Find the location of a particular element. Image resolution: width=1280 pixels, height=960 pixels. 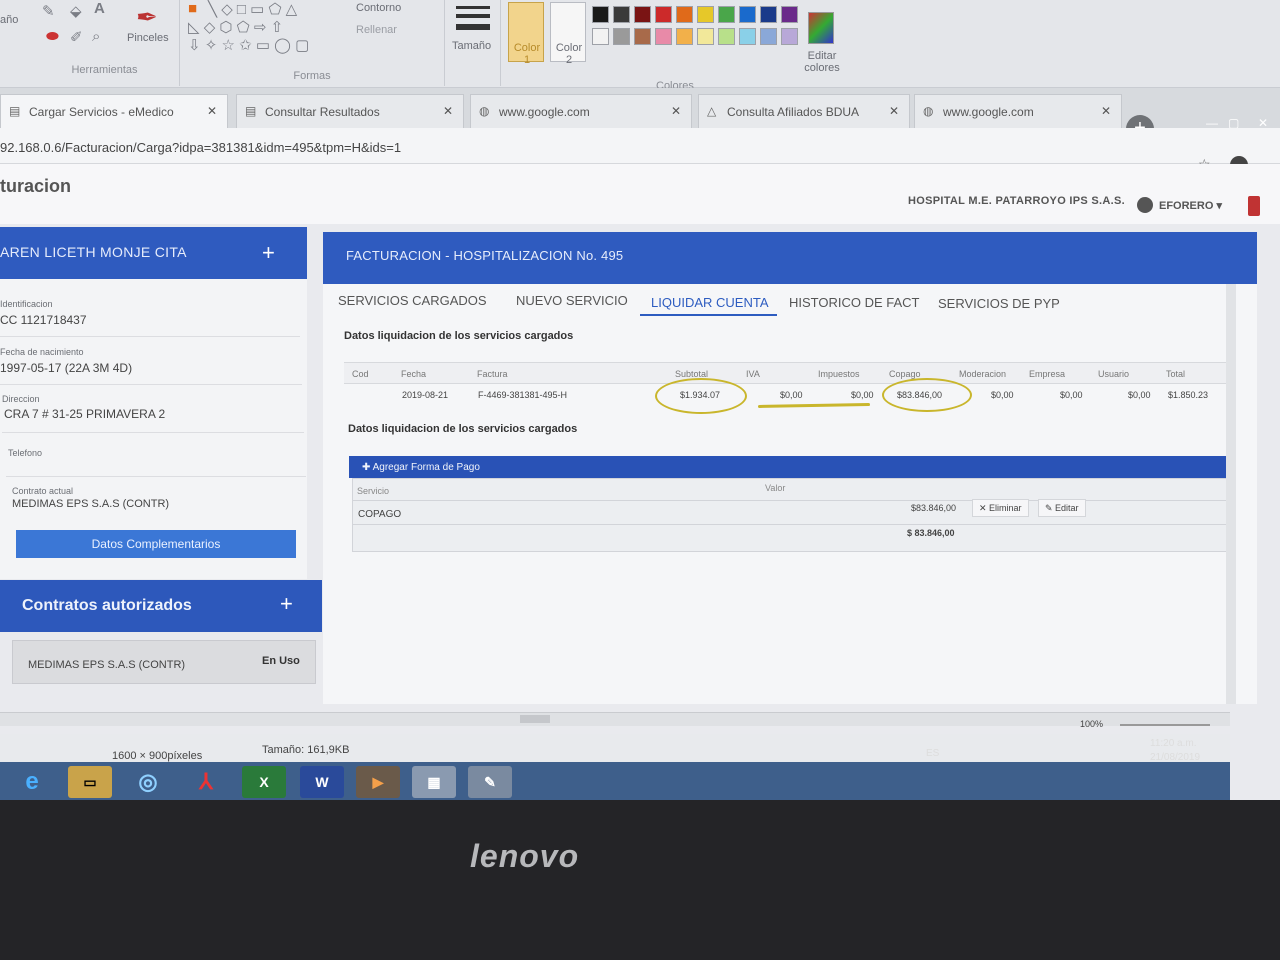

col-factura: Factura is located at coordinates (492, 374).